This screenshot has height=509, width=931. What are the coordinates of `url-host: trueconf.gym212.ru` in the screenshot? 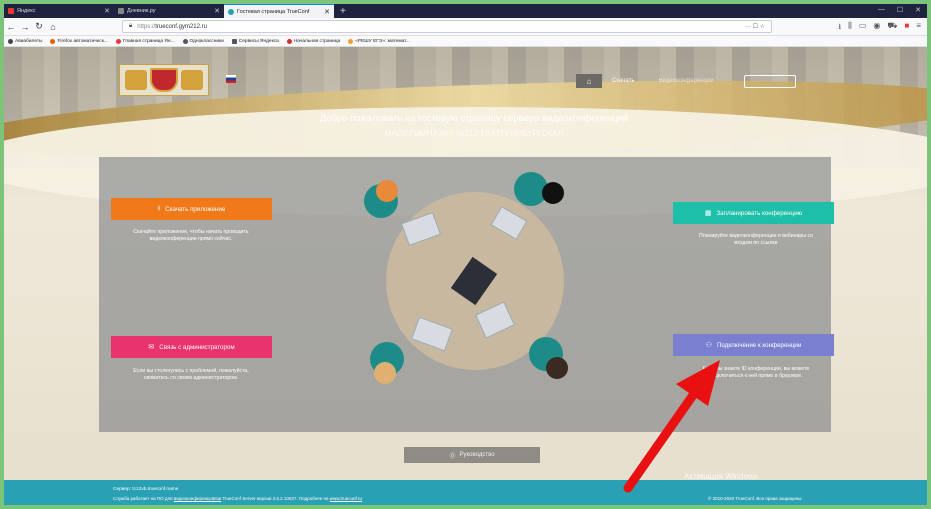 It's located at (181, 26).